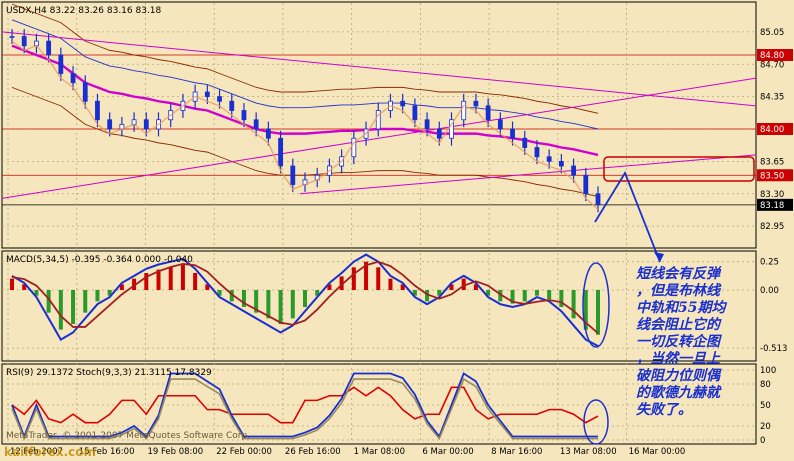 Image resolution: width=794 pixels, height=461 pixels. What do you see at coordinates (765, 427) in the screenshot?
I see `y-tick-label: 20` at bounding box center [765, 427].